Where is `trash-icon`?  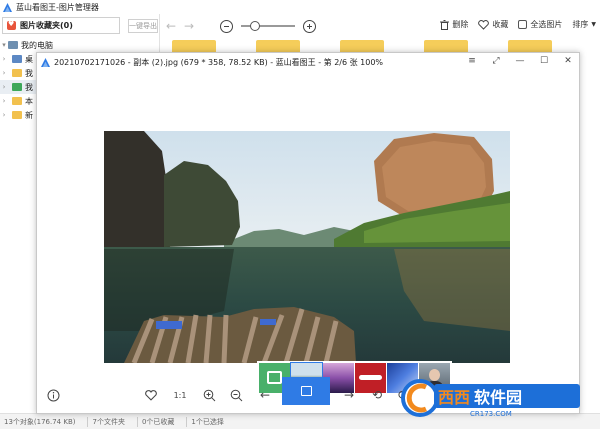
trash-icon is located at coordinates (445, 24).